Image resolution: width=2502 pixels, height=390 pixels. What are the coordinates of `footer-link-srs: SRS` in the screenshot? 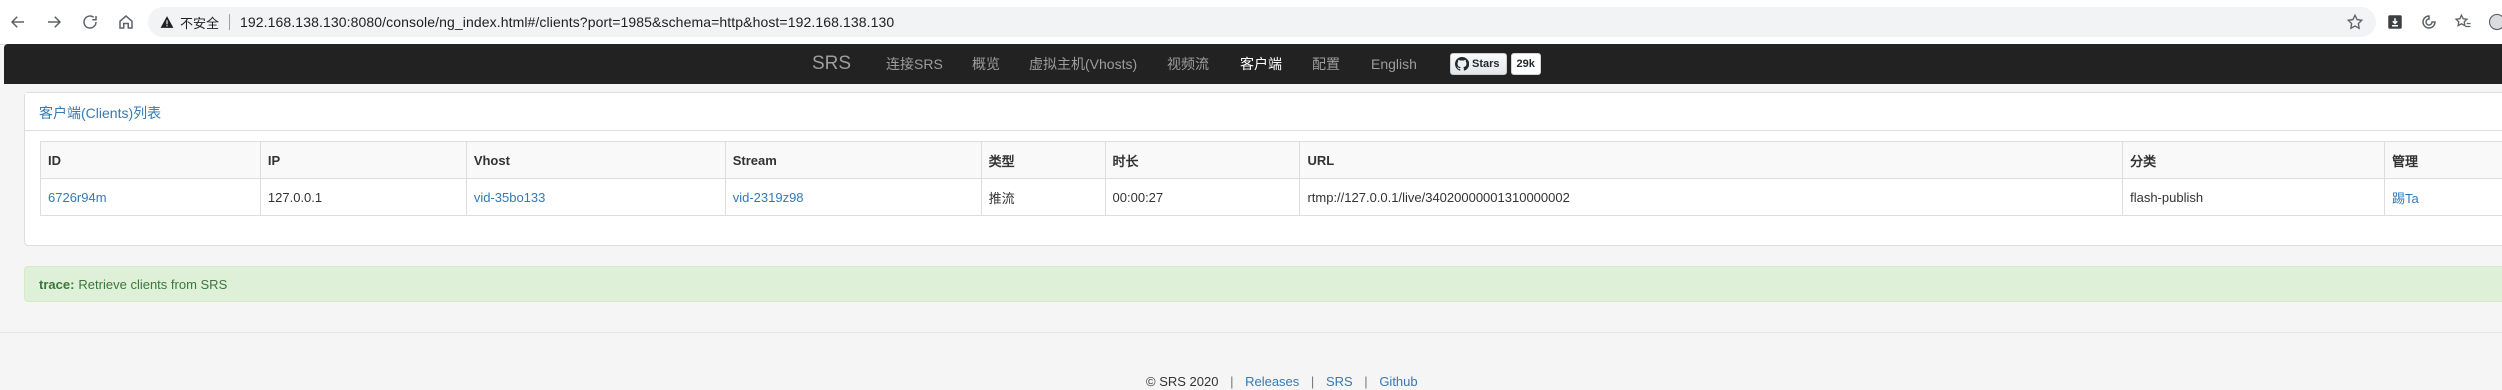 It's located at (1339, 381).